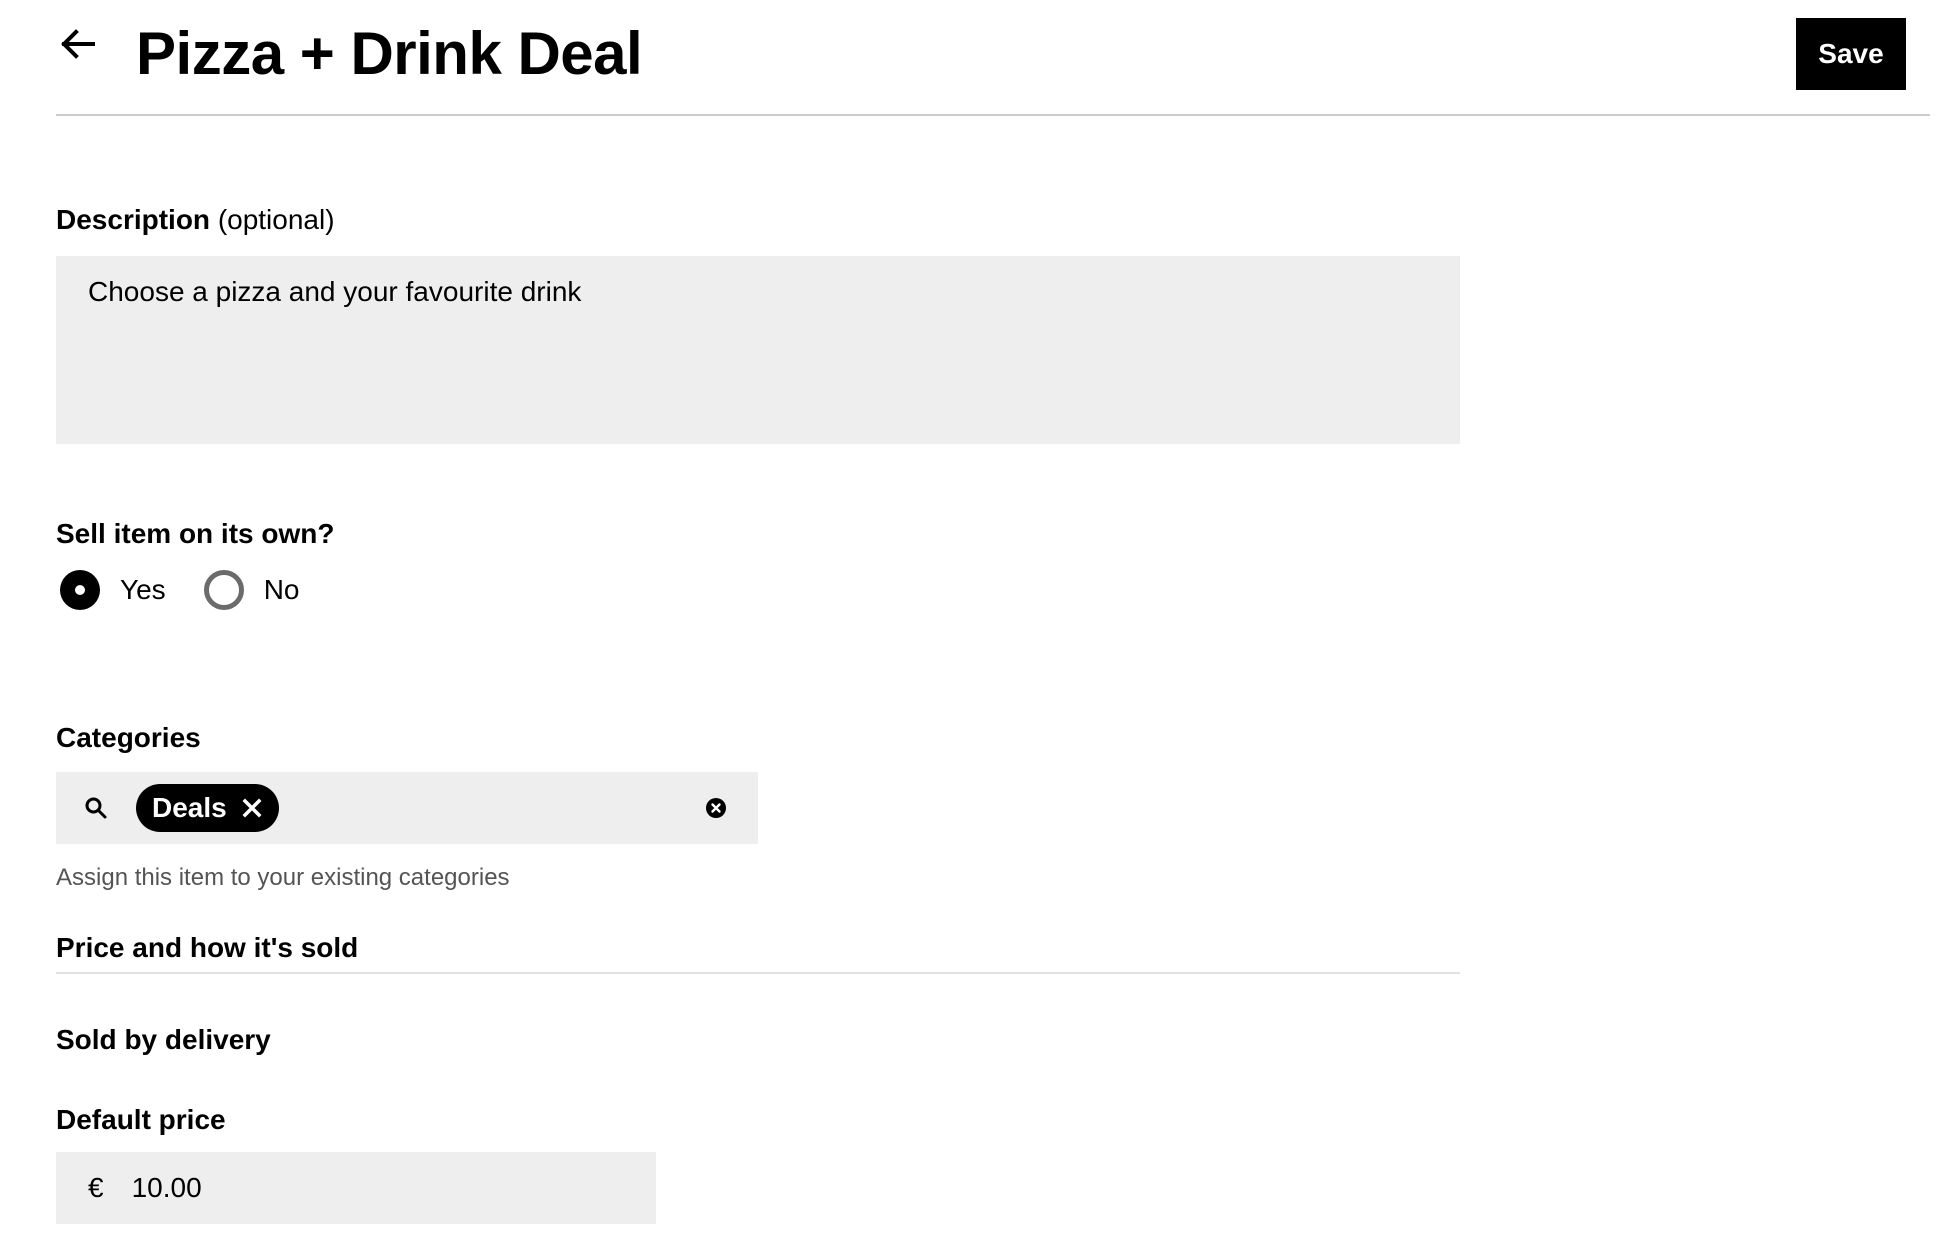  I want to click on sold-by-delivery-label: Sold by delivery, so click(163, 1039).